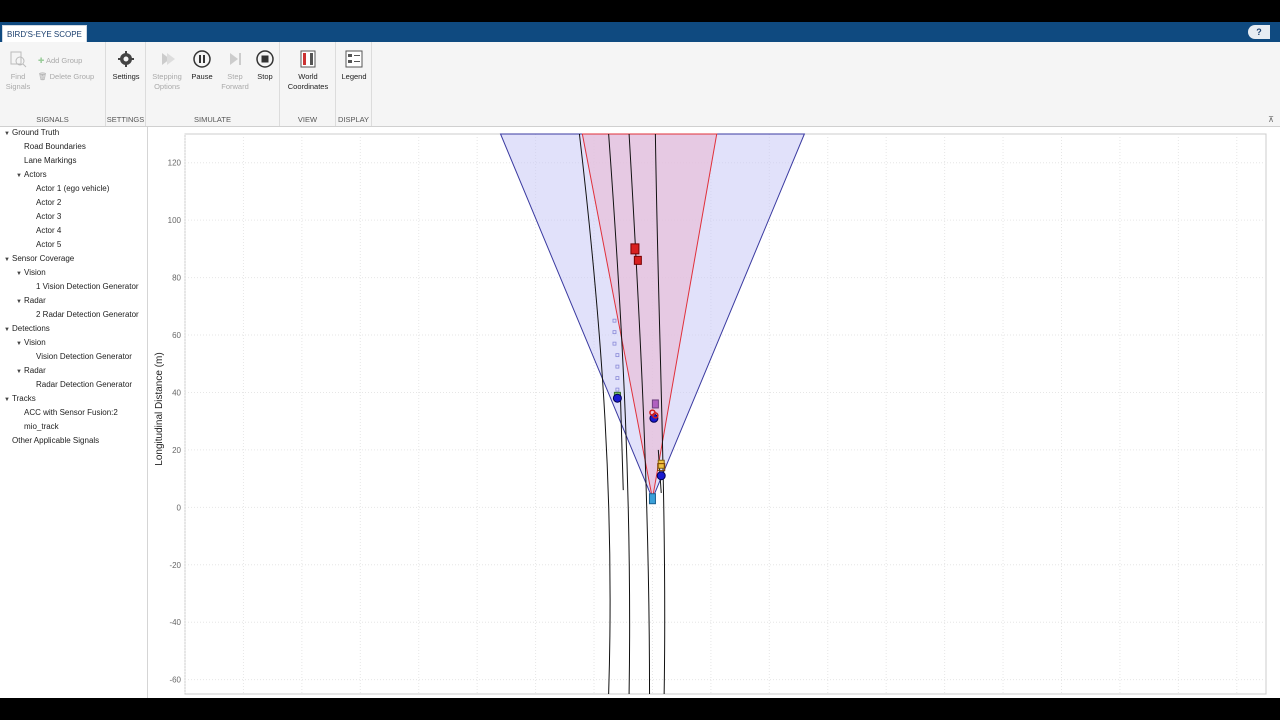  I want to click on y-tick-label: 20, so click(176, 450).